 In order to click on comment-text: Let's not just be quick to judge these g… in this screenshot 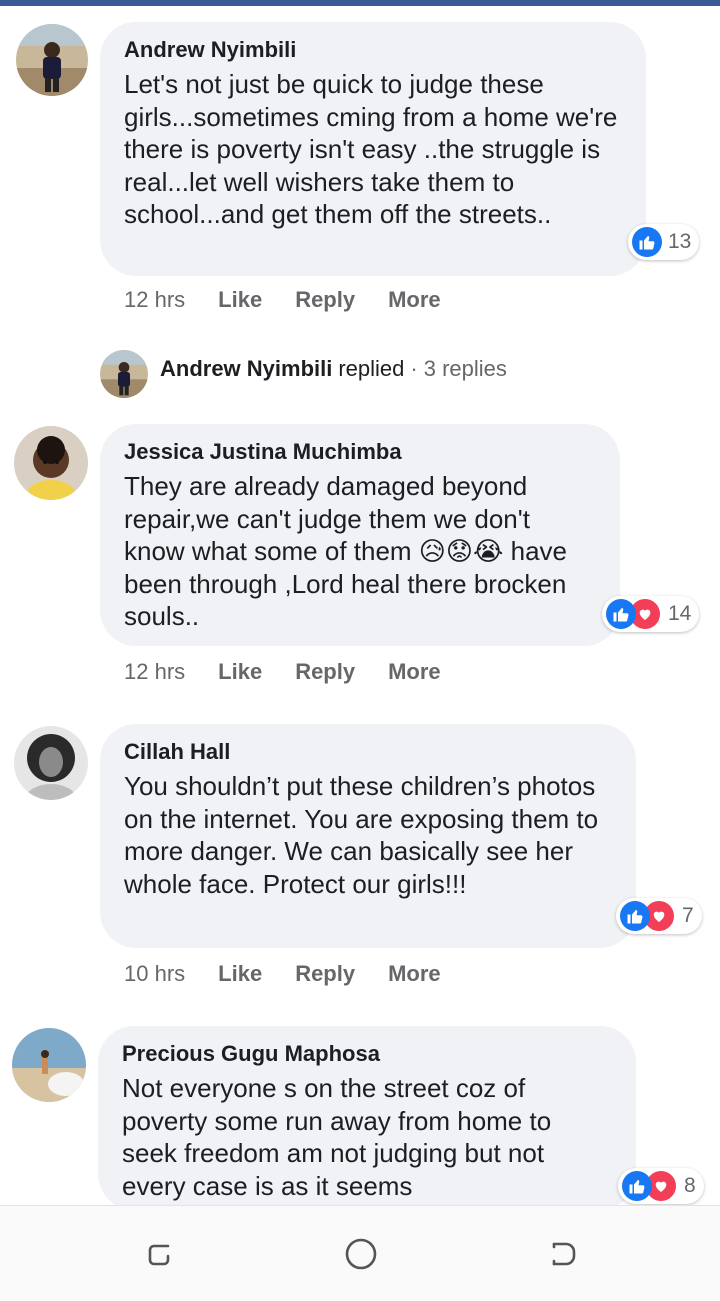, I will do `click(371, 149)`.